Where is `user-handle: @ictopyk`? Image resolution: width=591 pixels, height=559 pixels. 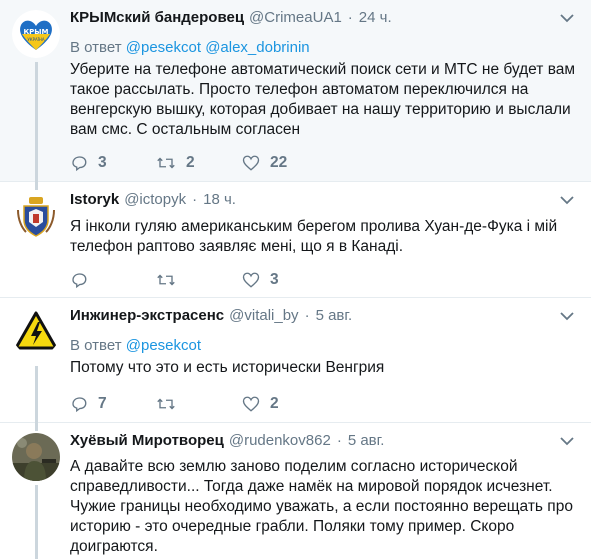 user-handle: @ictopyk is located at coordinates (155, 200).